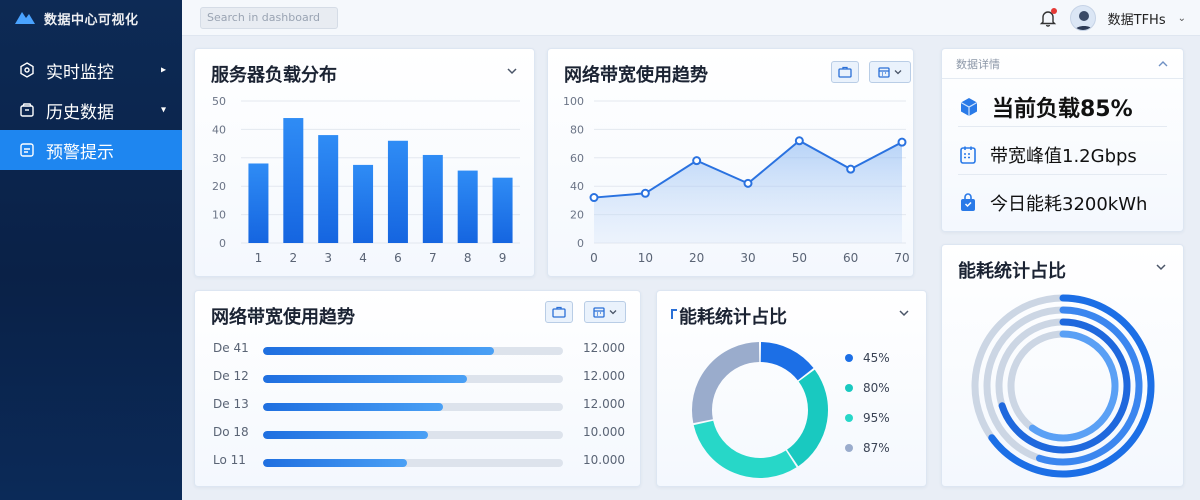  I want to click on chevron-down-icon: ⌄, so click(1182, 18).